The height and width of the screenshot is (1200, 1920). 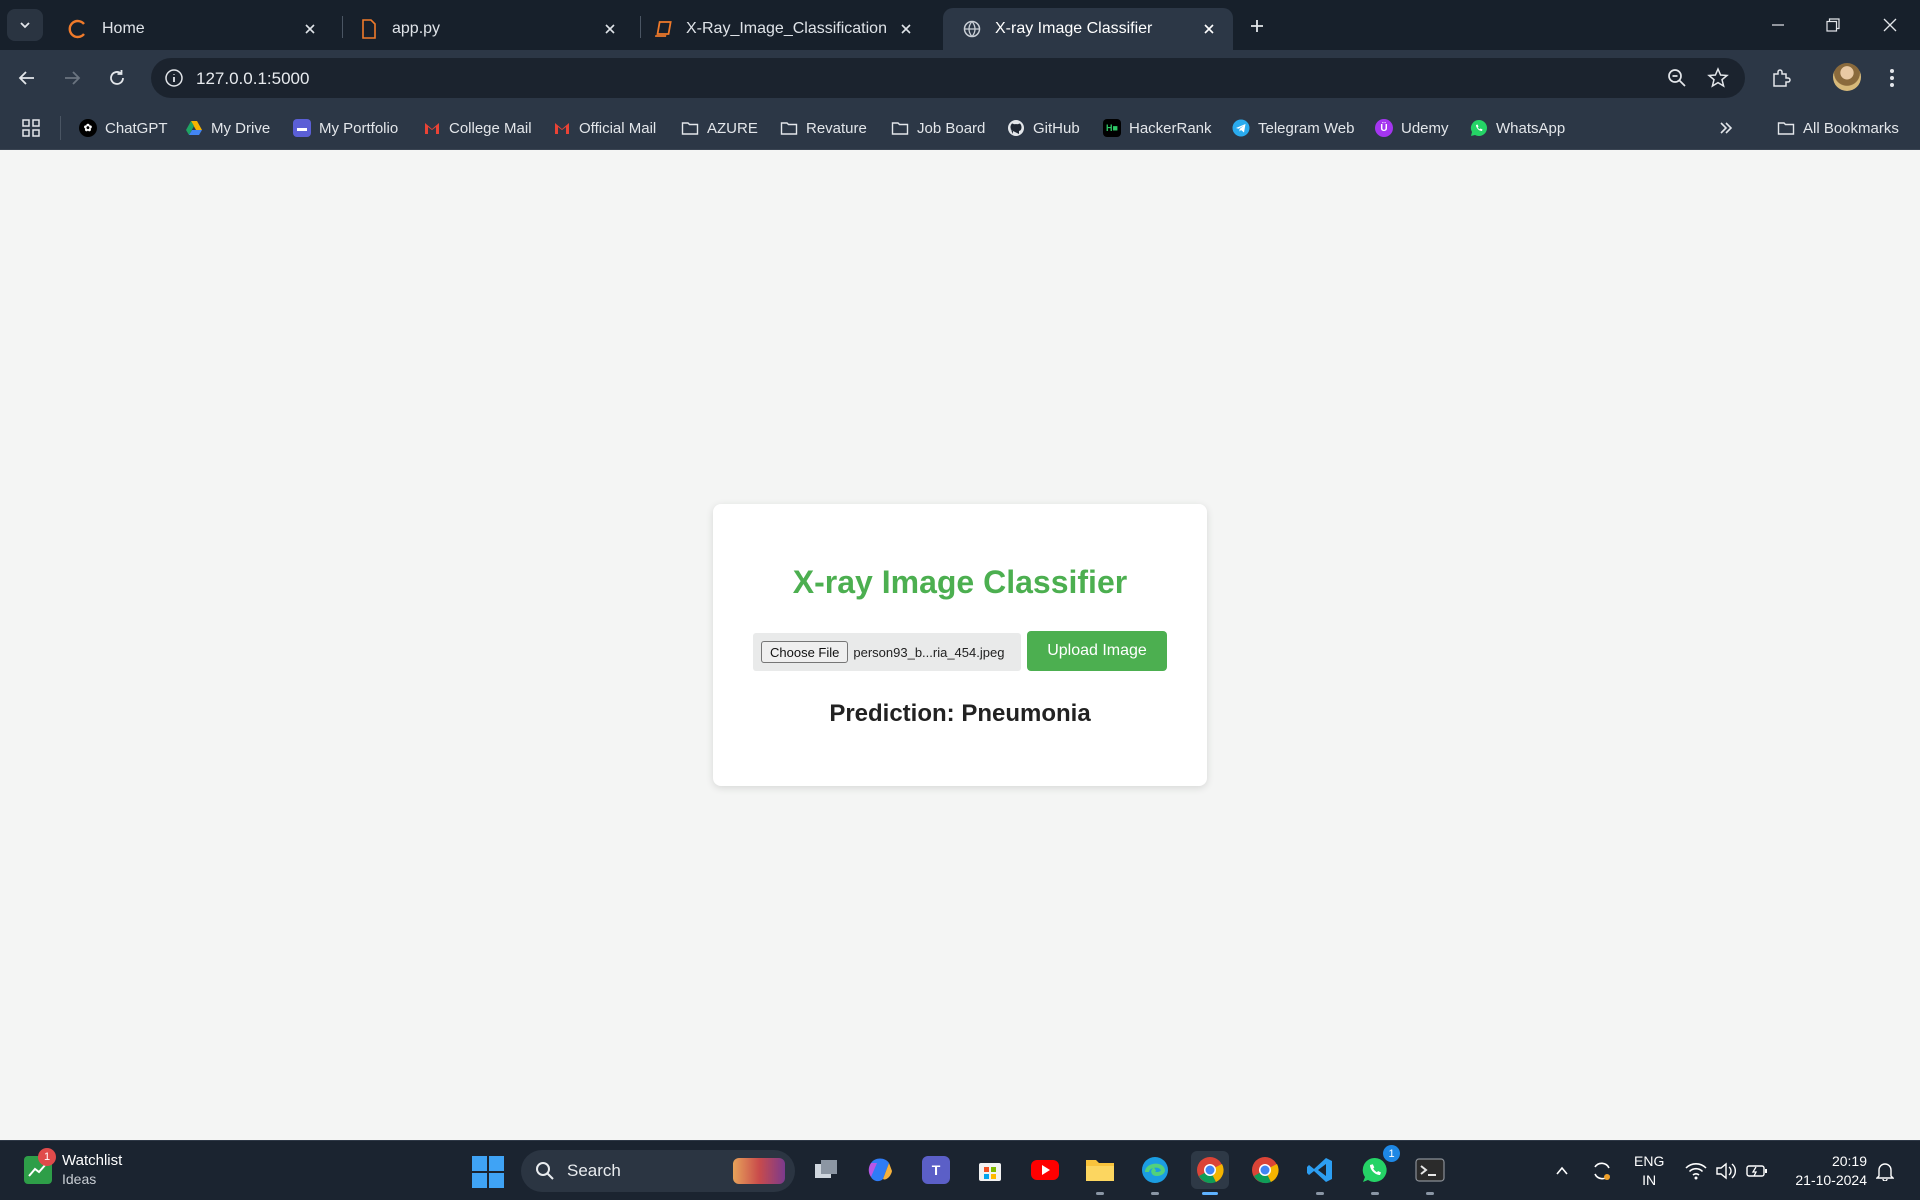 What do you see at coordinates (479, 1163) in the screenshot?
I see `windows-logo-icon` at bounding box center [479, 1163].